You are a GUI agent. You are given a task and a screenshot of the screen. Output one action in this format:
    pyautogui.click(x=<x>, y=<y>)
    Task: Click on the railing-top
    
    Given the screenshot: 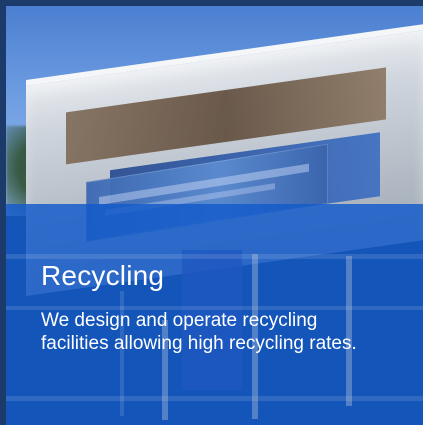 What is the action you would take?
    pyautogui.click(x=214, y=256)
    